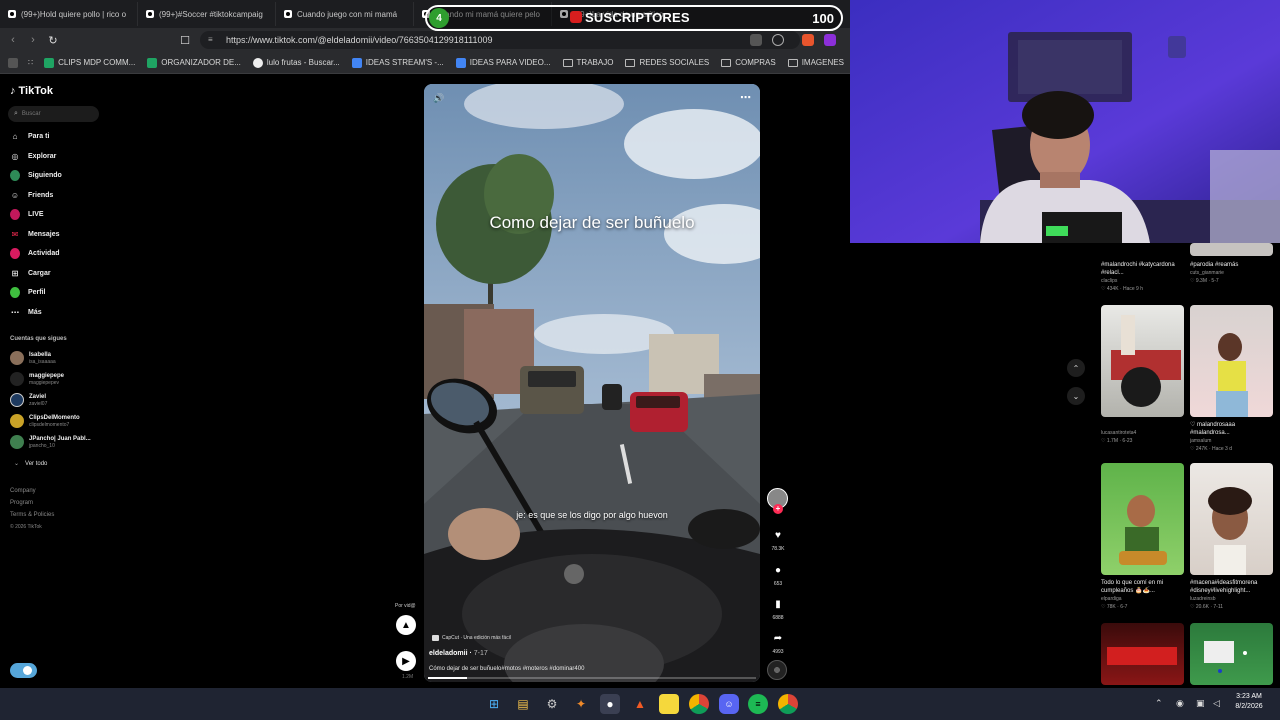  What do you see at coordinates (588, 63) in the screenshot?
I see `bookmark-folder: TRABAJO` at bounding box center [588, 63].